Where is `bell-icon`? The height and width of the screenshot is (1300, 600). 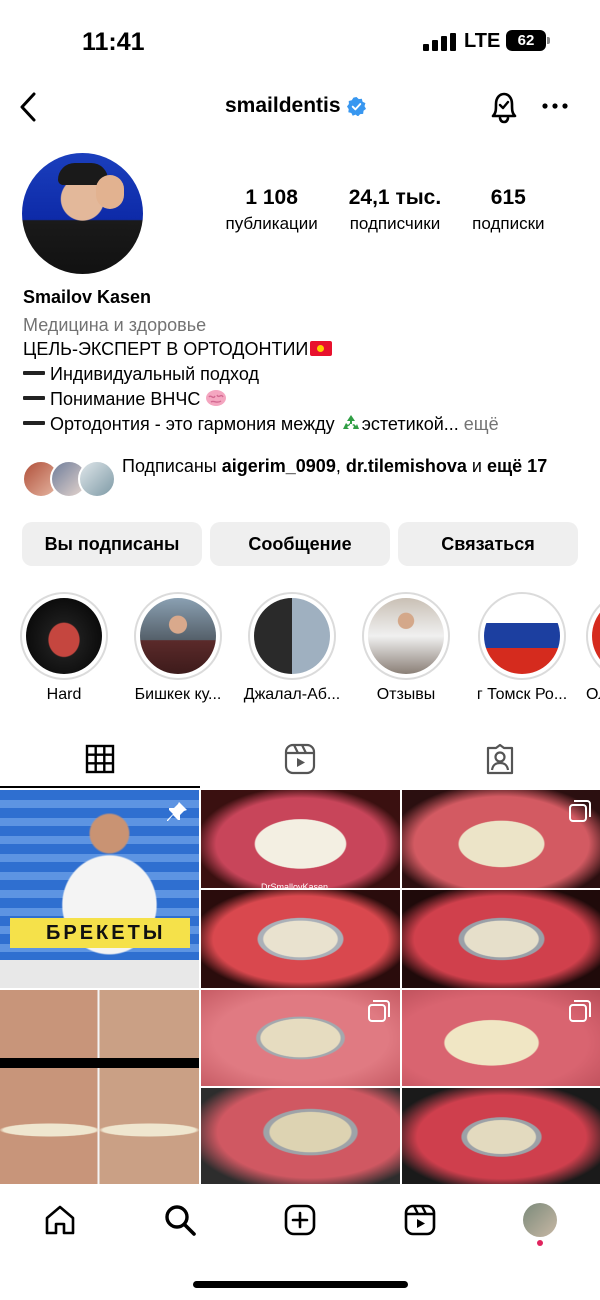
bell-icon is located at coordinates (504, 107).